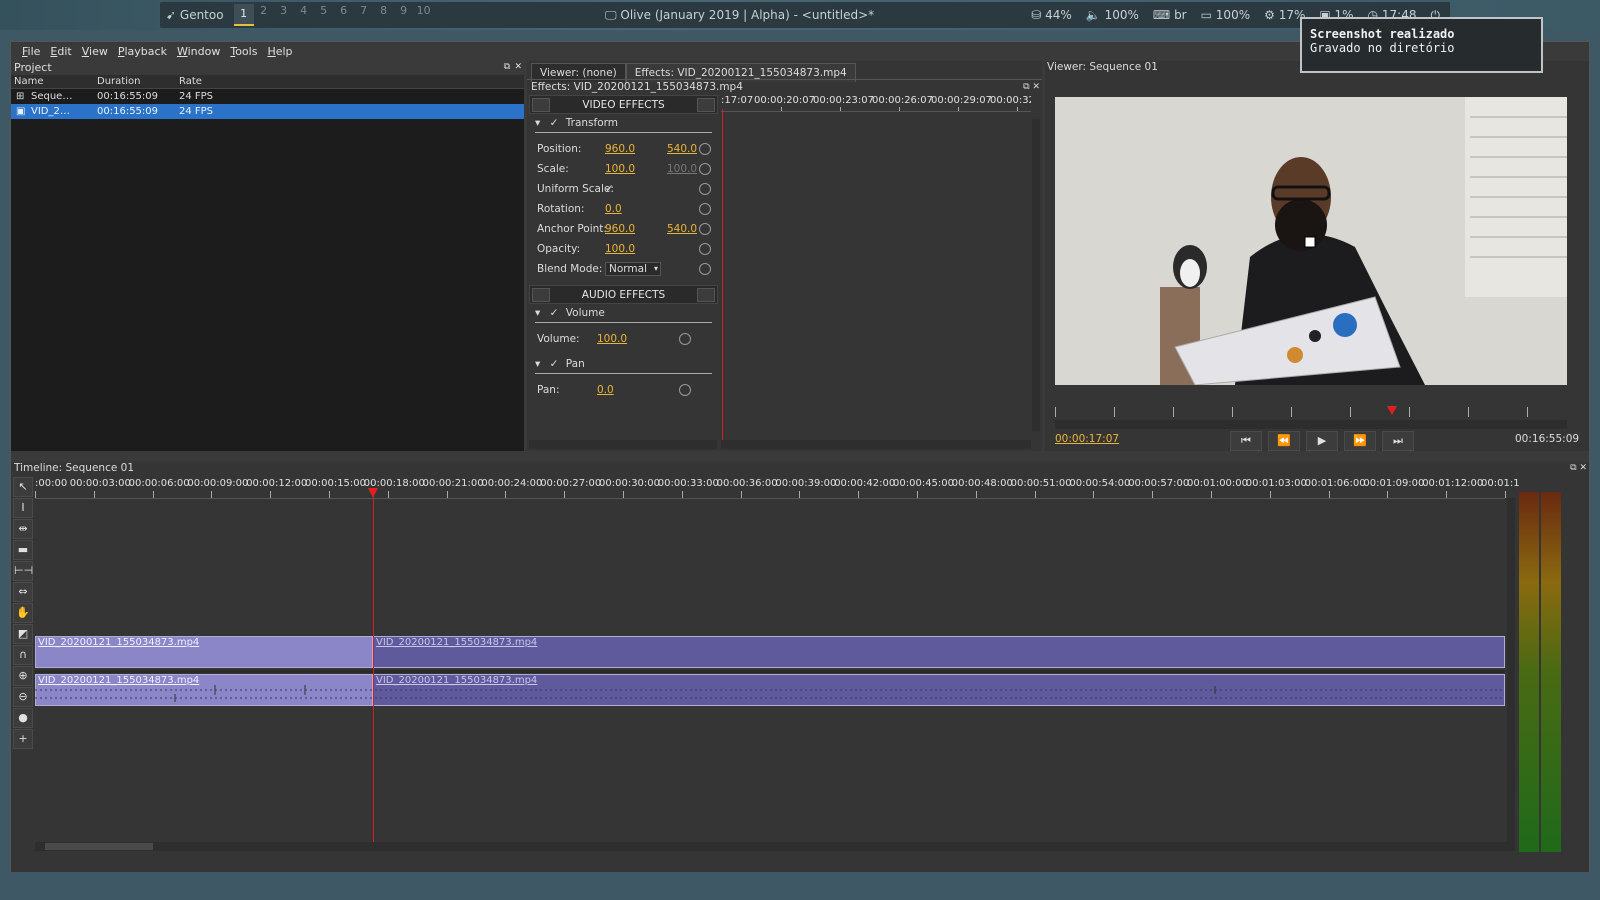 This screenshot has height=900, width=1600. What do you see at coordinates (243, 51) in the screenshot?
I see `menu-tools: Tools` at bounding box center [243, 51].